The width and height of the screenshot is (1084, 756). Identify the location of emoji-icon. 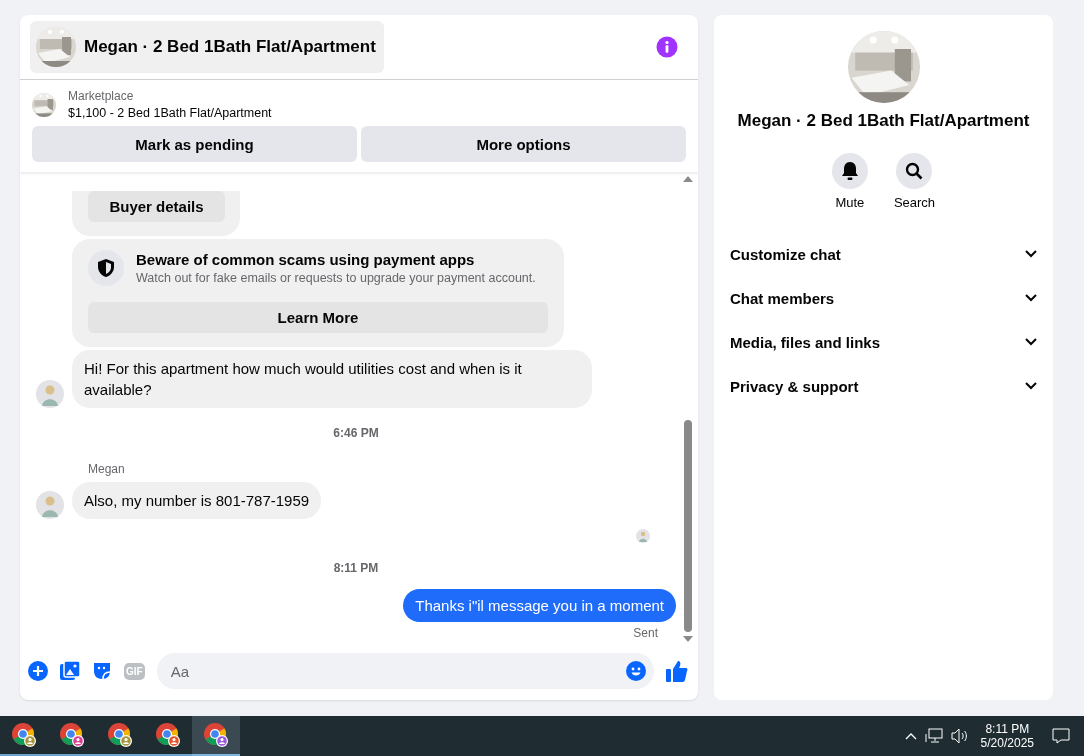
(636, 671).